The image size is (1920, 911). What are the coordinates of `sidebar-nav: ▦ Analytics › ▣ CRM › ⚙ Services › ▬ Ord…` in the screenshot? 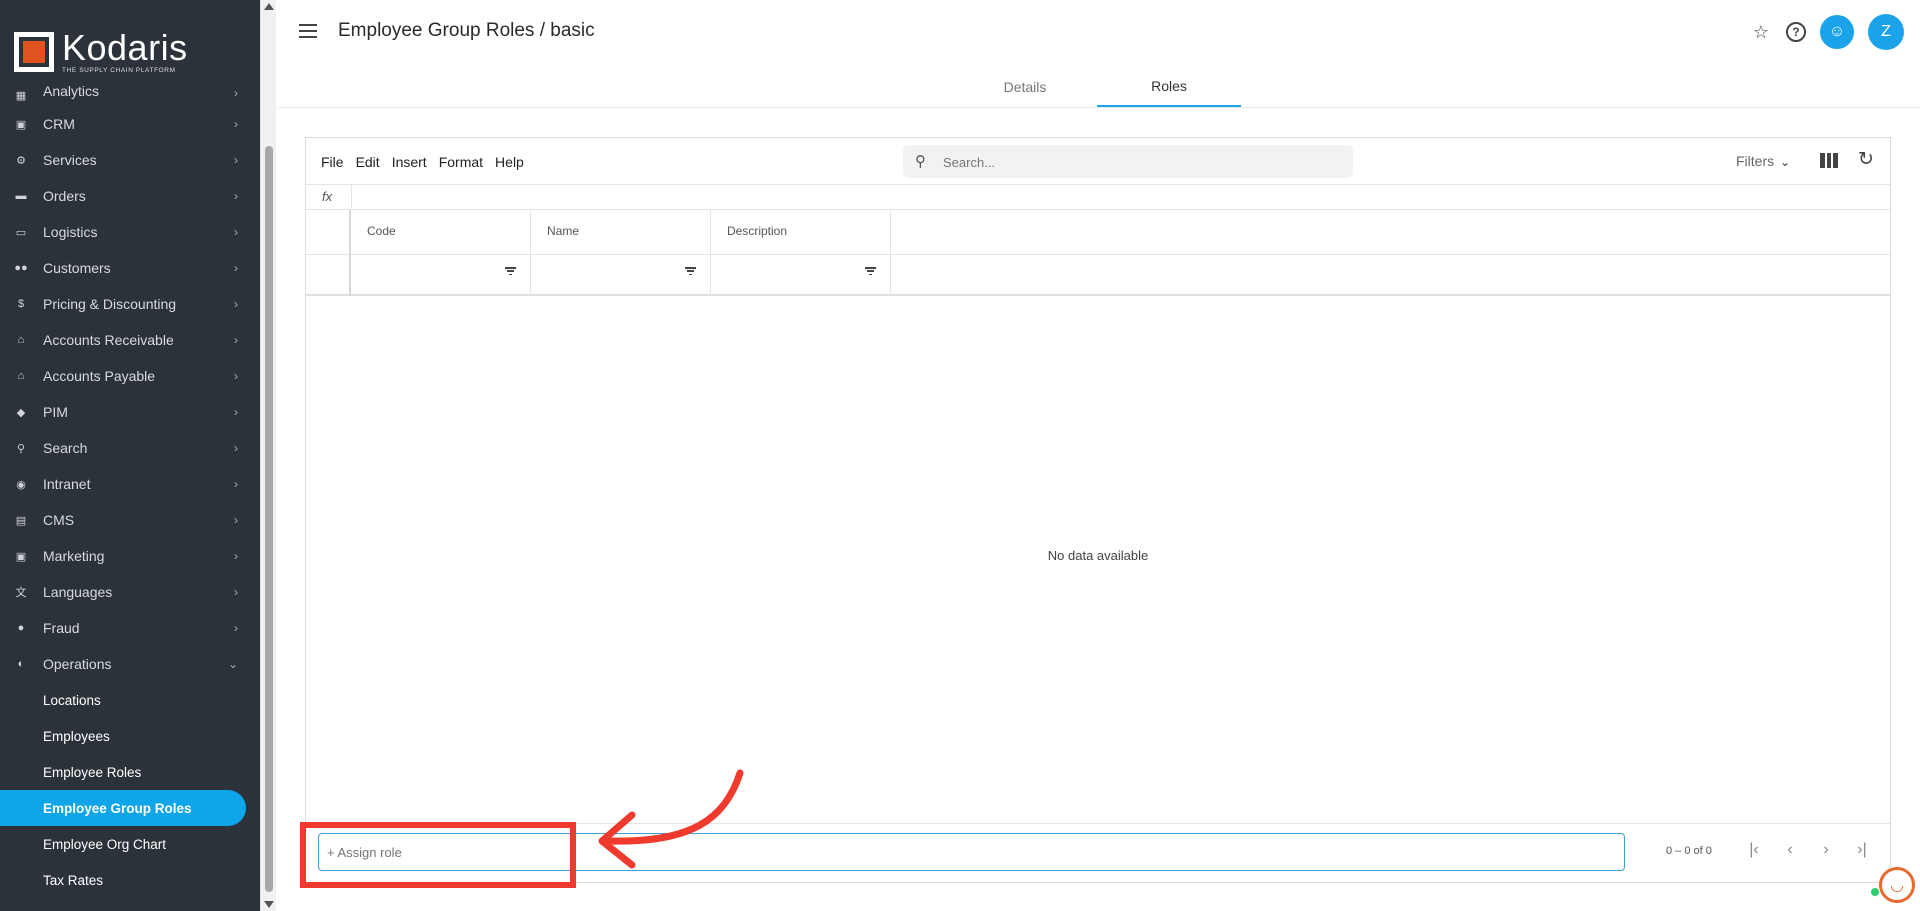 It's located at (126, 491).